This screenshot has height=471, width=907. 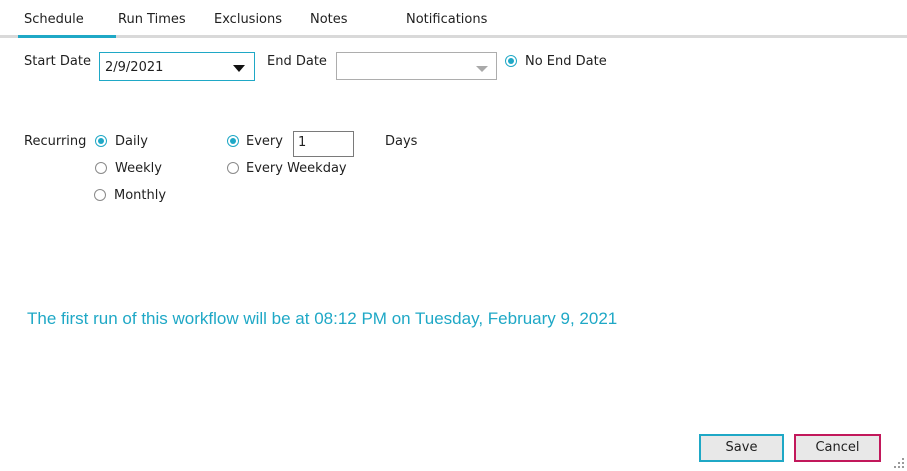 What do you see at coordinates (55, 141) in the screenshot?
I see `recurring-label: Recurring` at bounding box center [55, 141].